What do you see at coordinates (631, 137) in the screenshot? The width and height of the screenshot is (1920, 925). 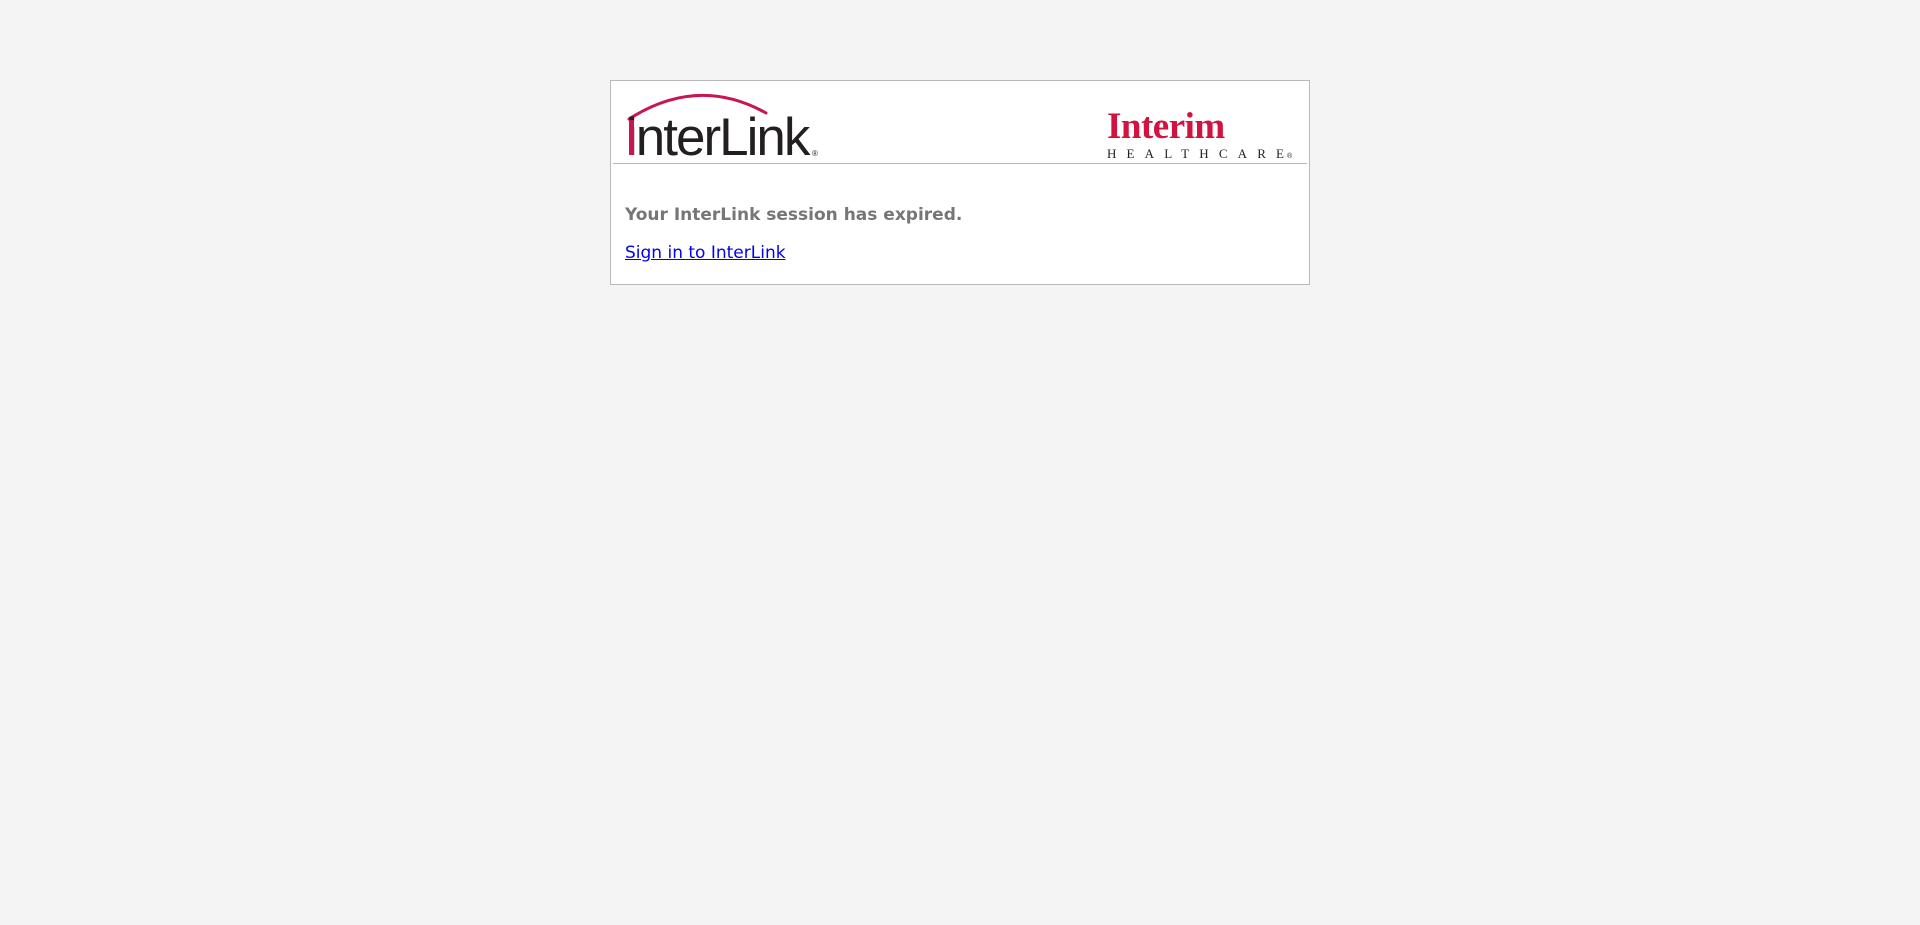 I see `interlink-logo-i-accent` at bounding box center [631, 137].